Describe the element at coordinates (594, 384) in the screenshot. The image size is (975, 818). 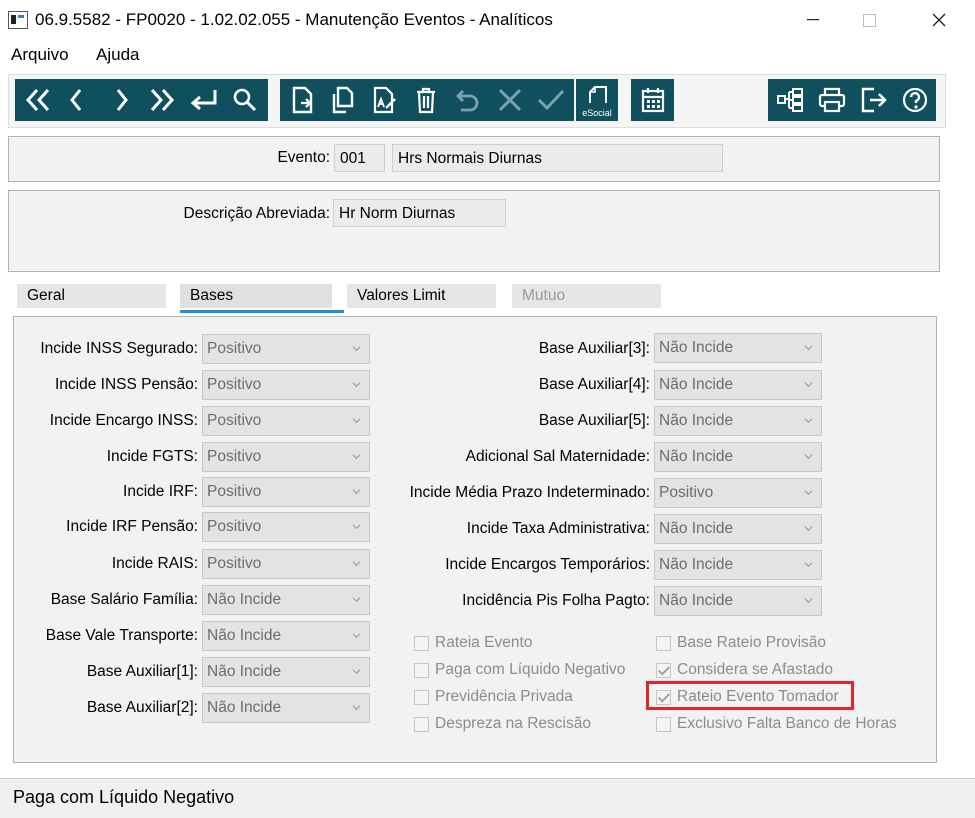
I see `field-label: Base Auxiliar[4]:` at that location.